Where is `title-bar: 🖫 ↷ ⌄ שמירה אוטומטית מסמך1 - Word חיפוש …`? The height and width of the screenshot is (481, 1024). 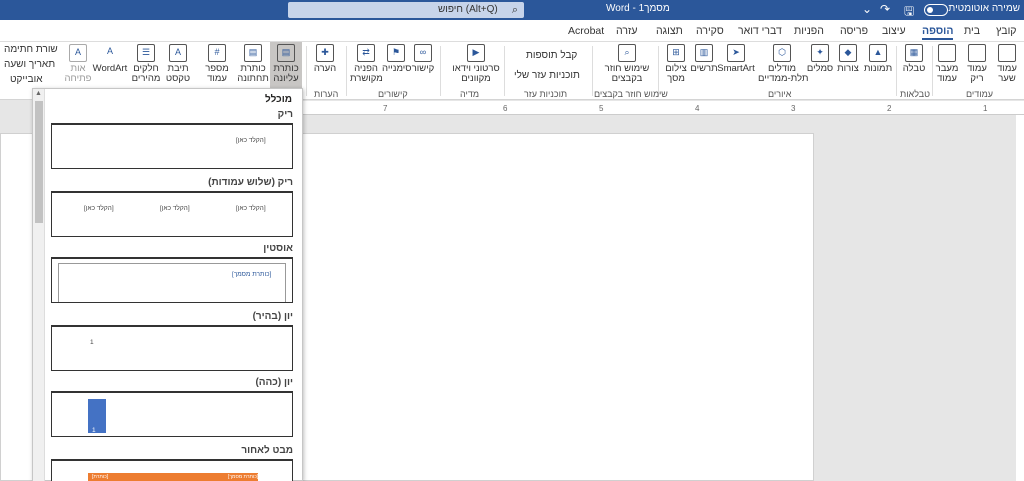 title-bar: 🖫 ↷ ⌄ שמירה אוטומטית מסמך1 - Word חיפוש … is located at coordinates (512, 10).